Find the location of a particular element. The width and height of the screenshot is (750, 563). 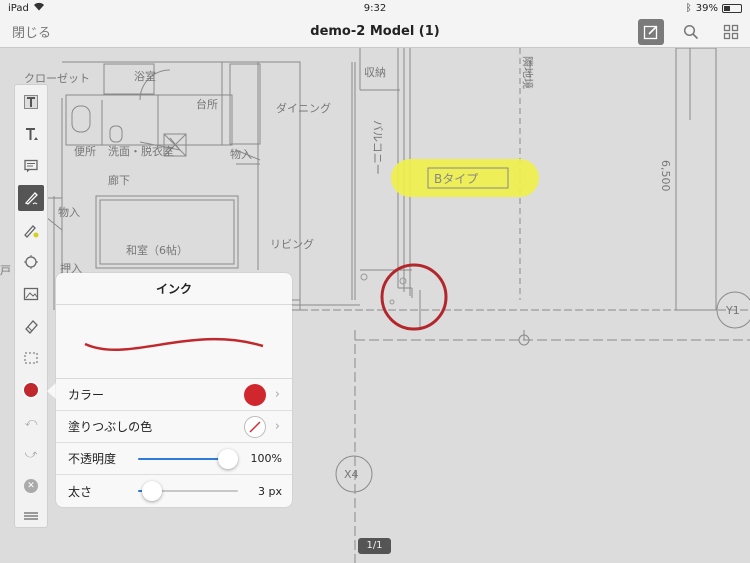

thumbnails-button is located at coordinates (731, 32).